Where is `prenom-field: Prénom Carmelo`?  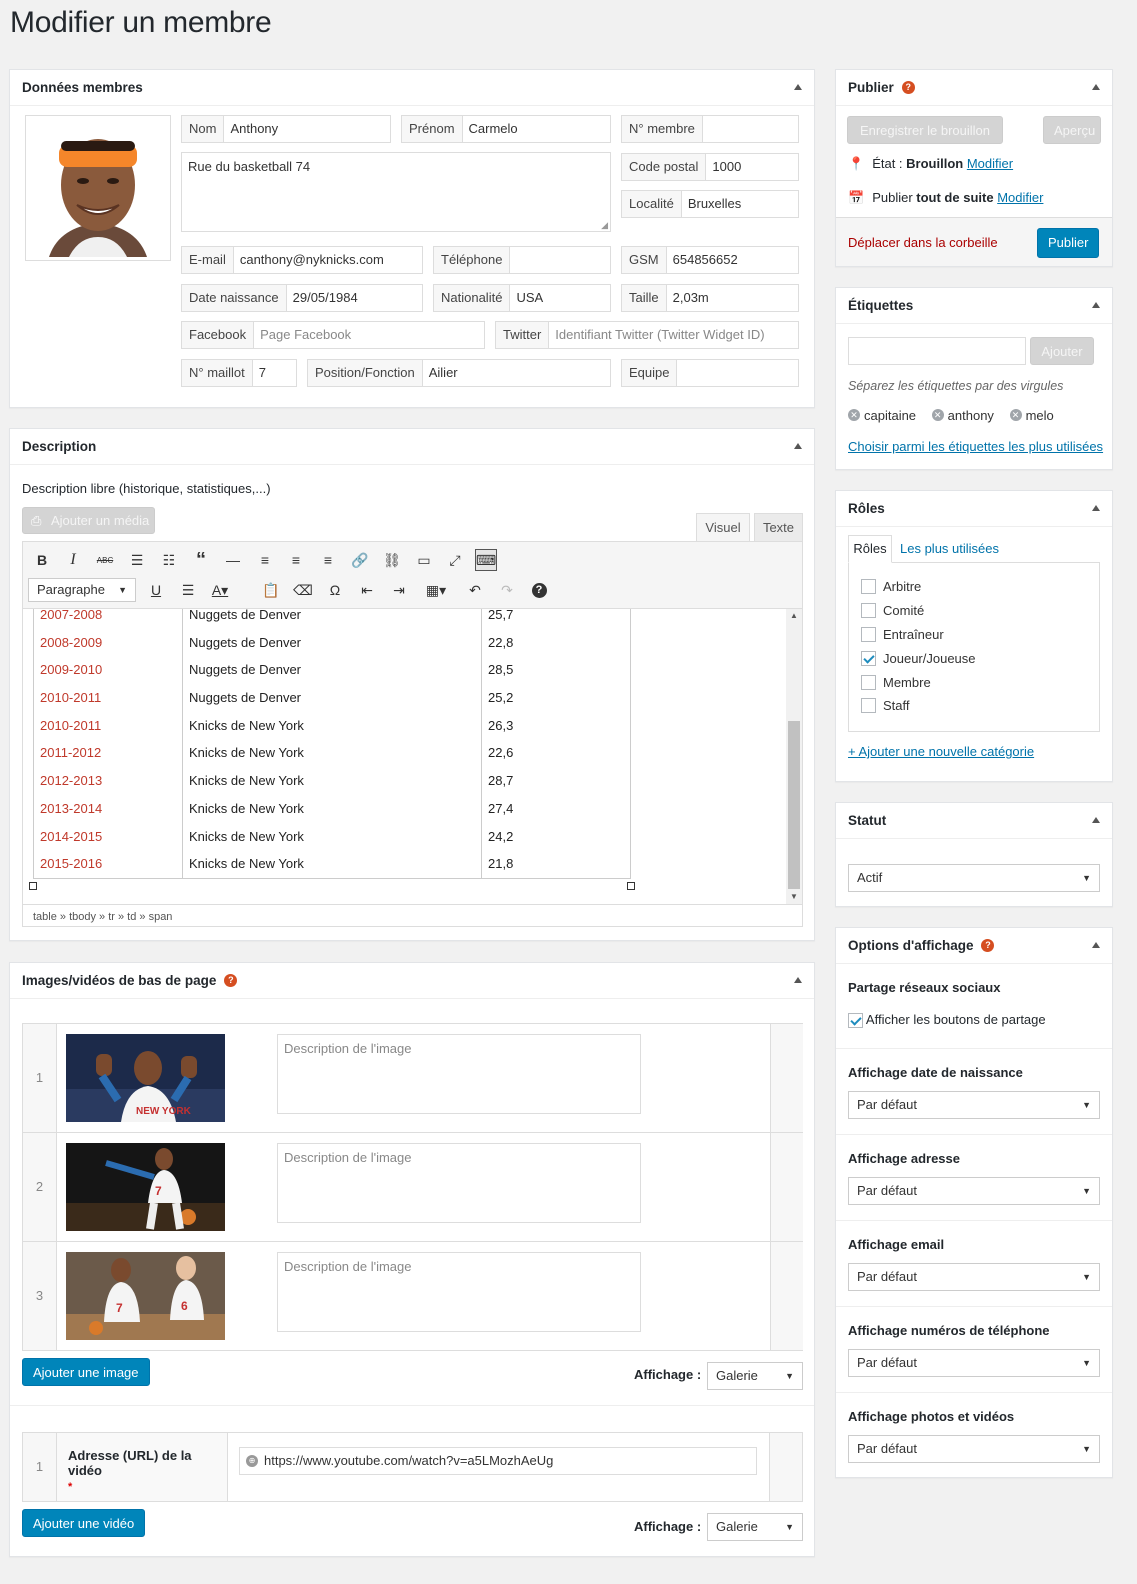
prenom-field: Prénom Carmelo is located at coordinates (506, 129).